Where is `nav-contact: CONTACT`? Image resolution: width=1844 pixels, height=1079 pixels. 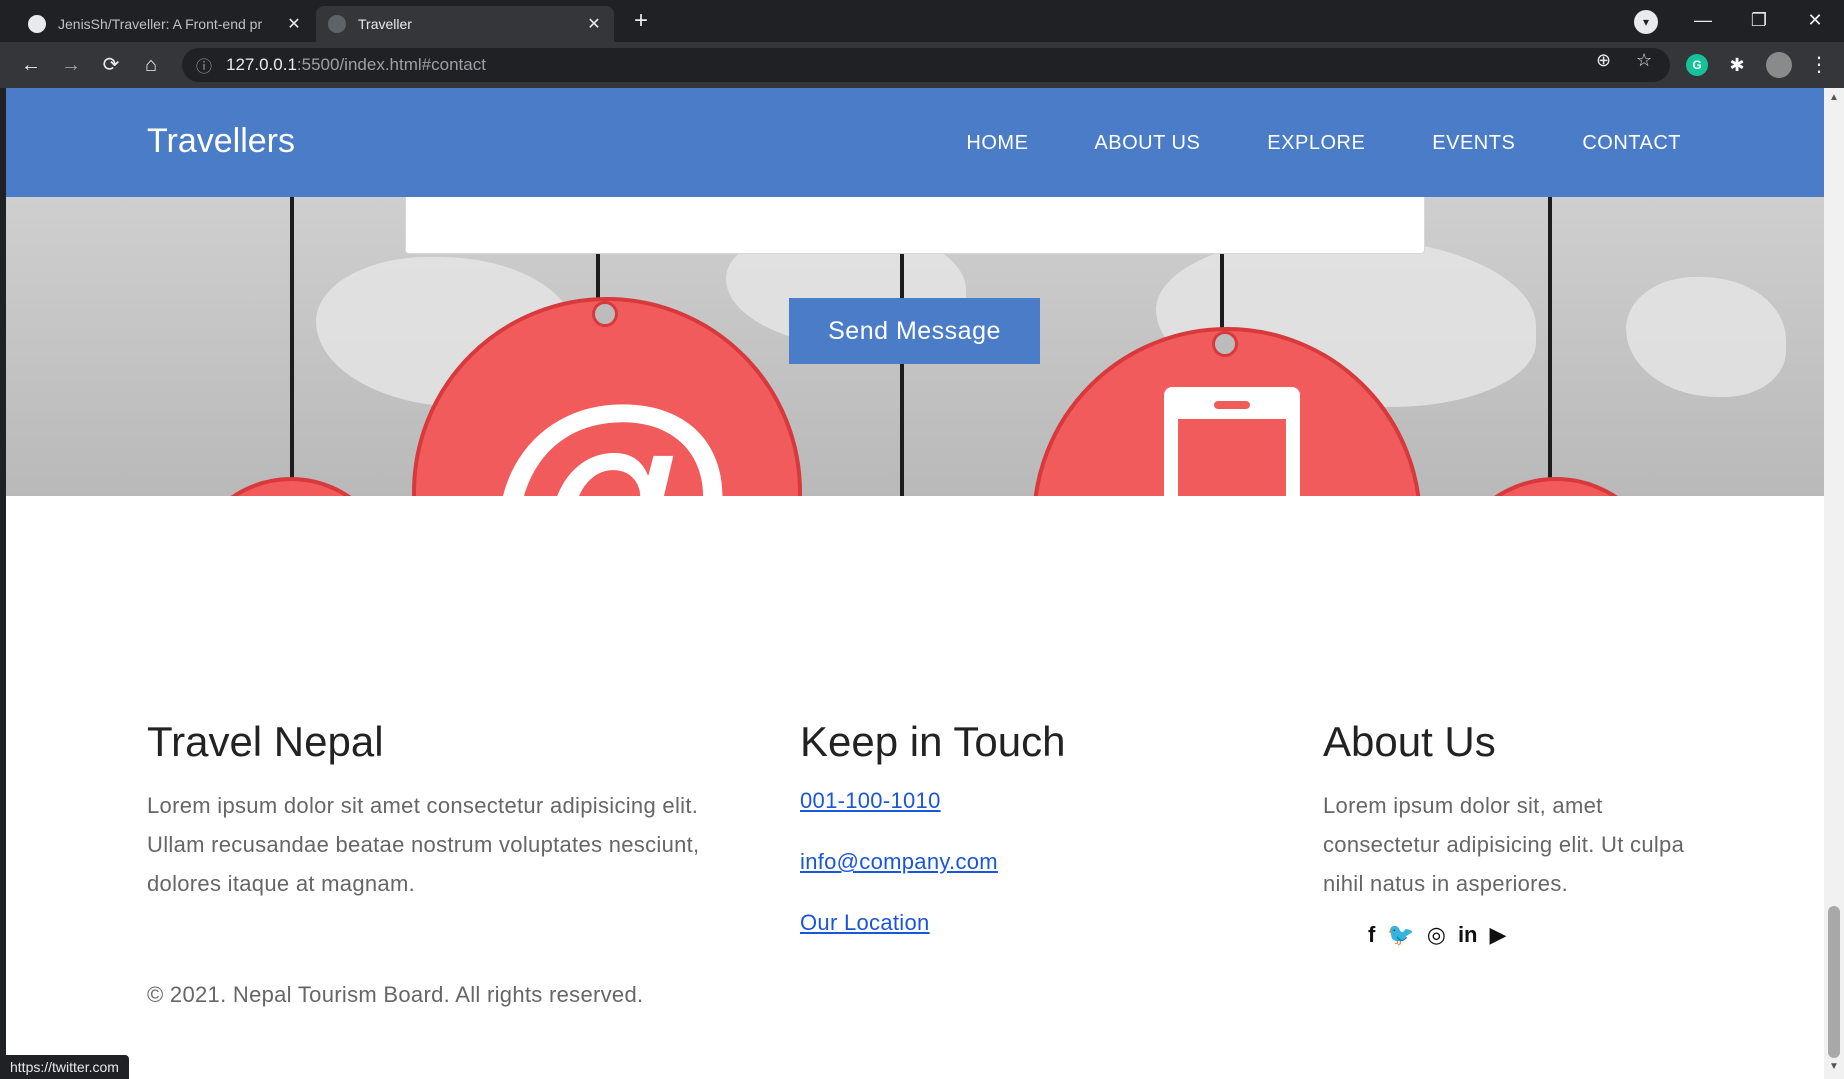
nav-contact: CONTACT is located at coordinates (1631, 143).